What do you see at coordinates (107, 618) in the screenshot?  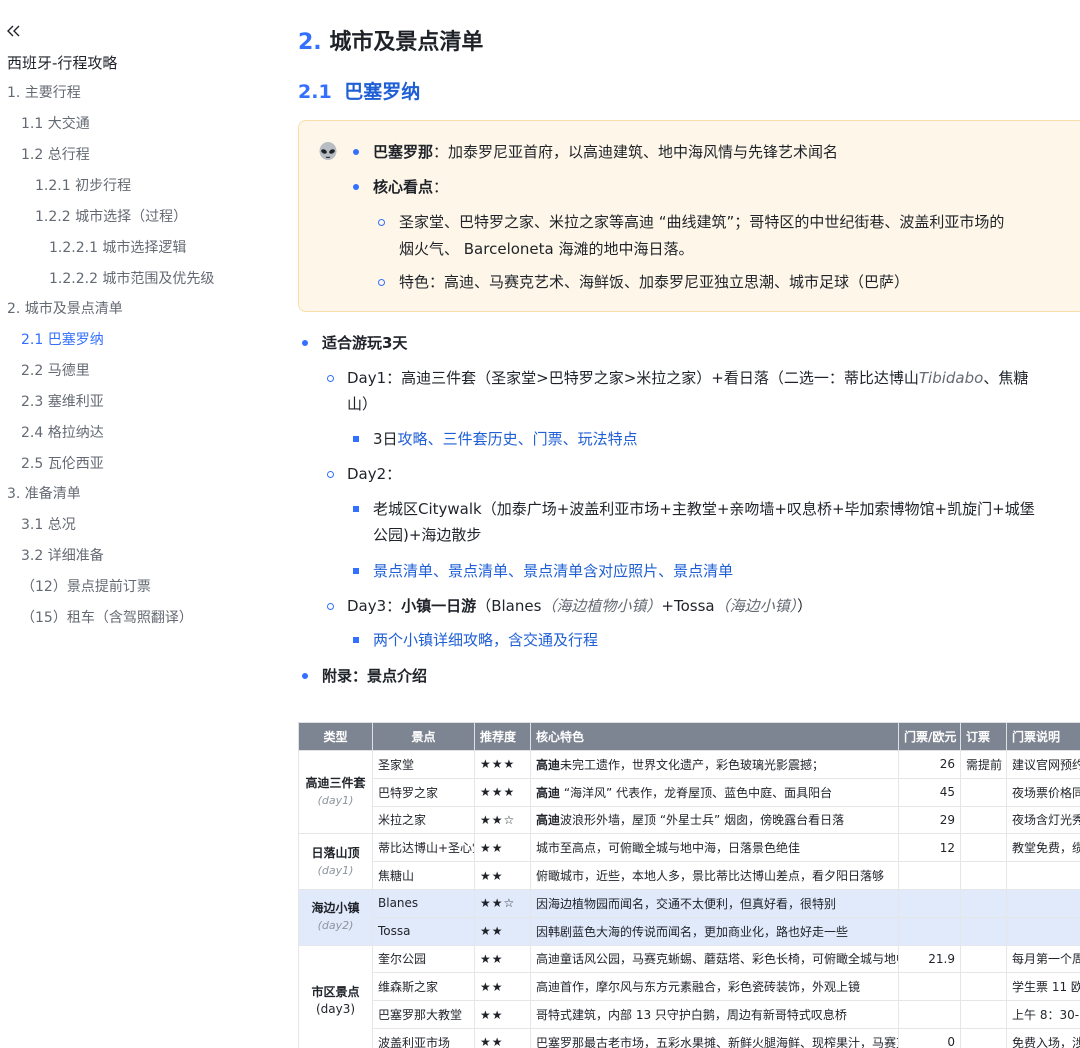 I see `toc-item: （15）租车（含驾照翻译）` at bounding box center [107, 618].